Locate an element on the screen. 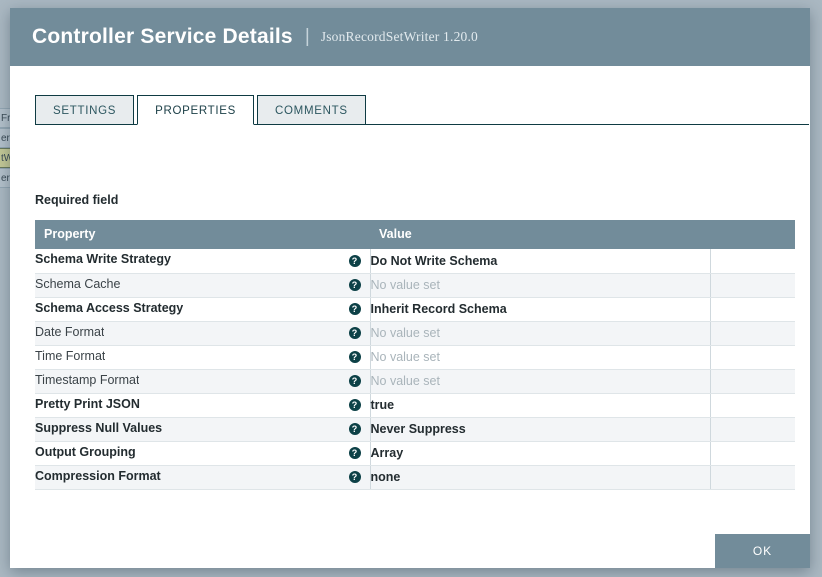  property-name-cell: Date Format? is located at coordinates (203, 333).